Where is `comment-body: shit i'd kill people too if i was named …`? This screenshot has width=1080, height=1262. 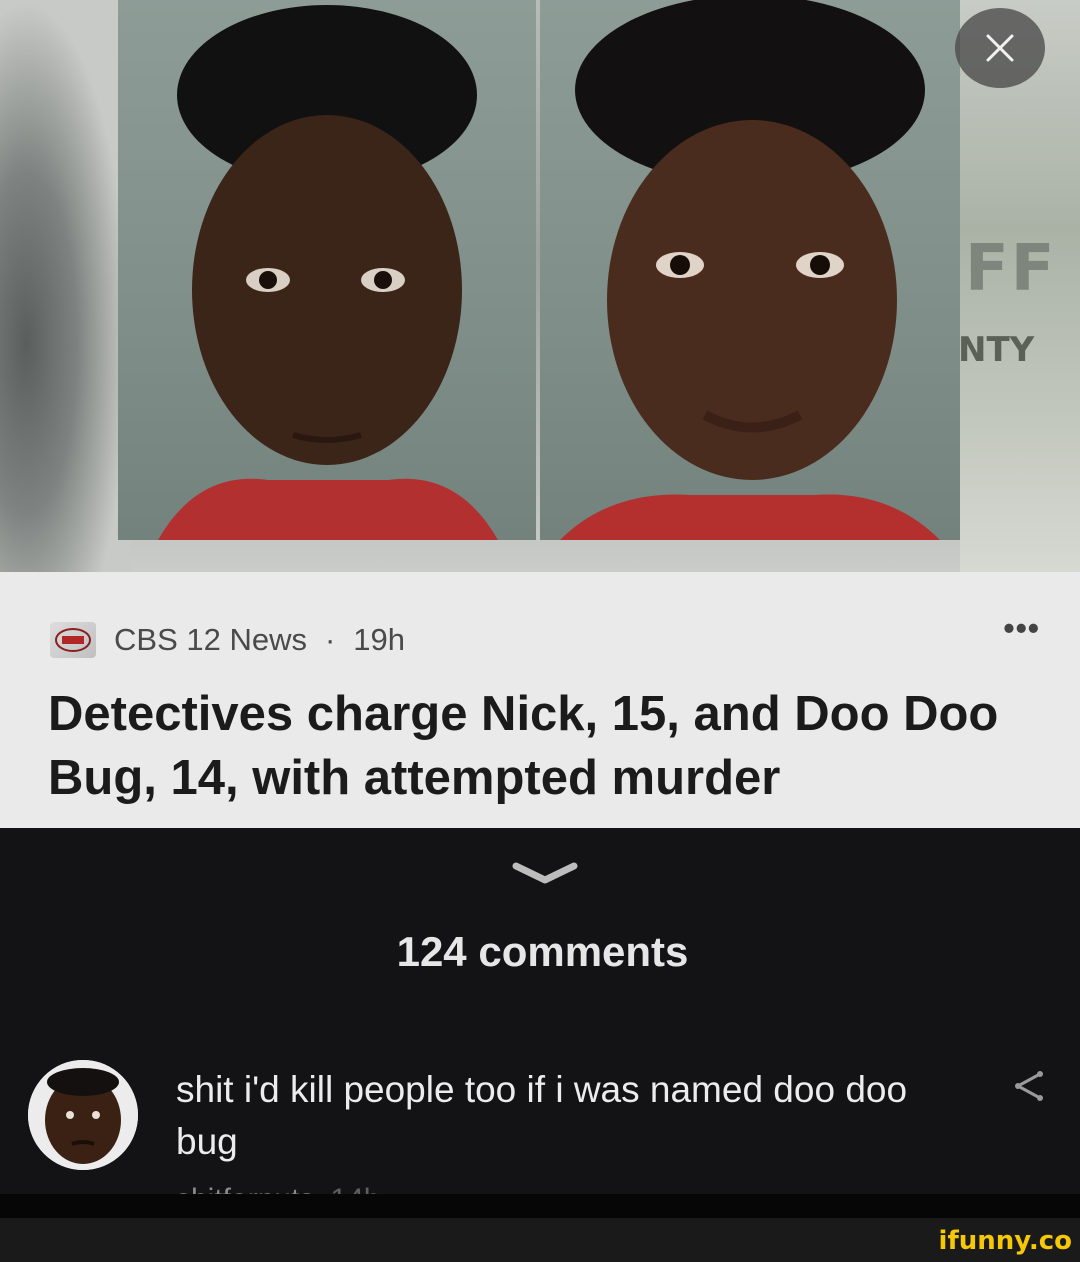 comment-body: shit i'd kill people too if i was named … is located at coordinates (542, 1115).